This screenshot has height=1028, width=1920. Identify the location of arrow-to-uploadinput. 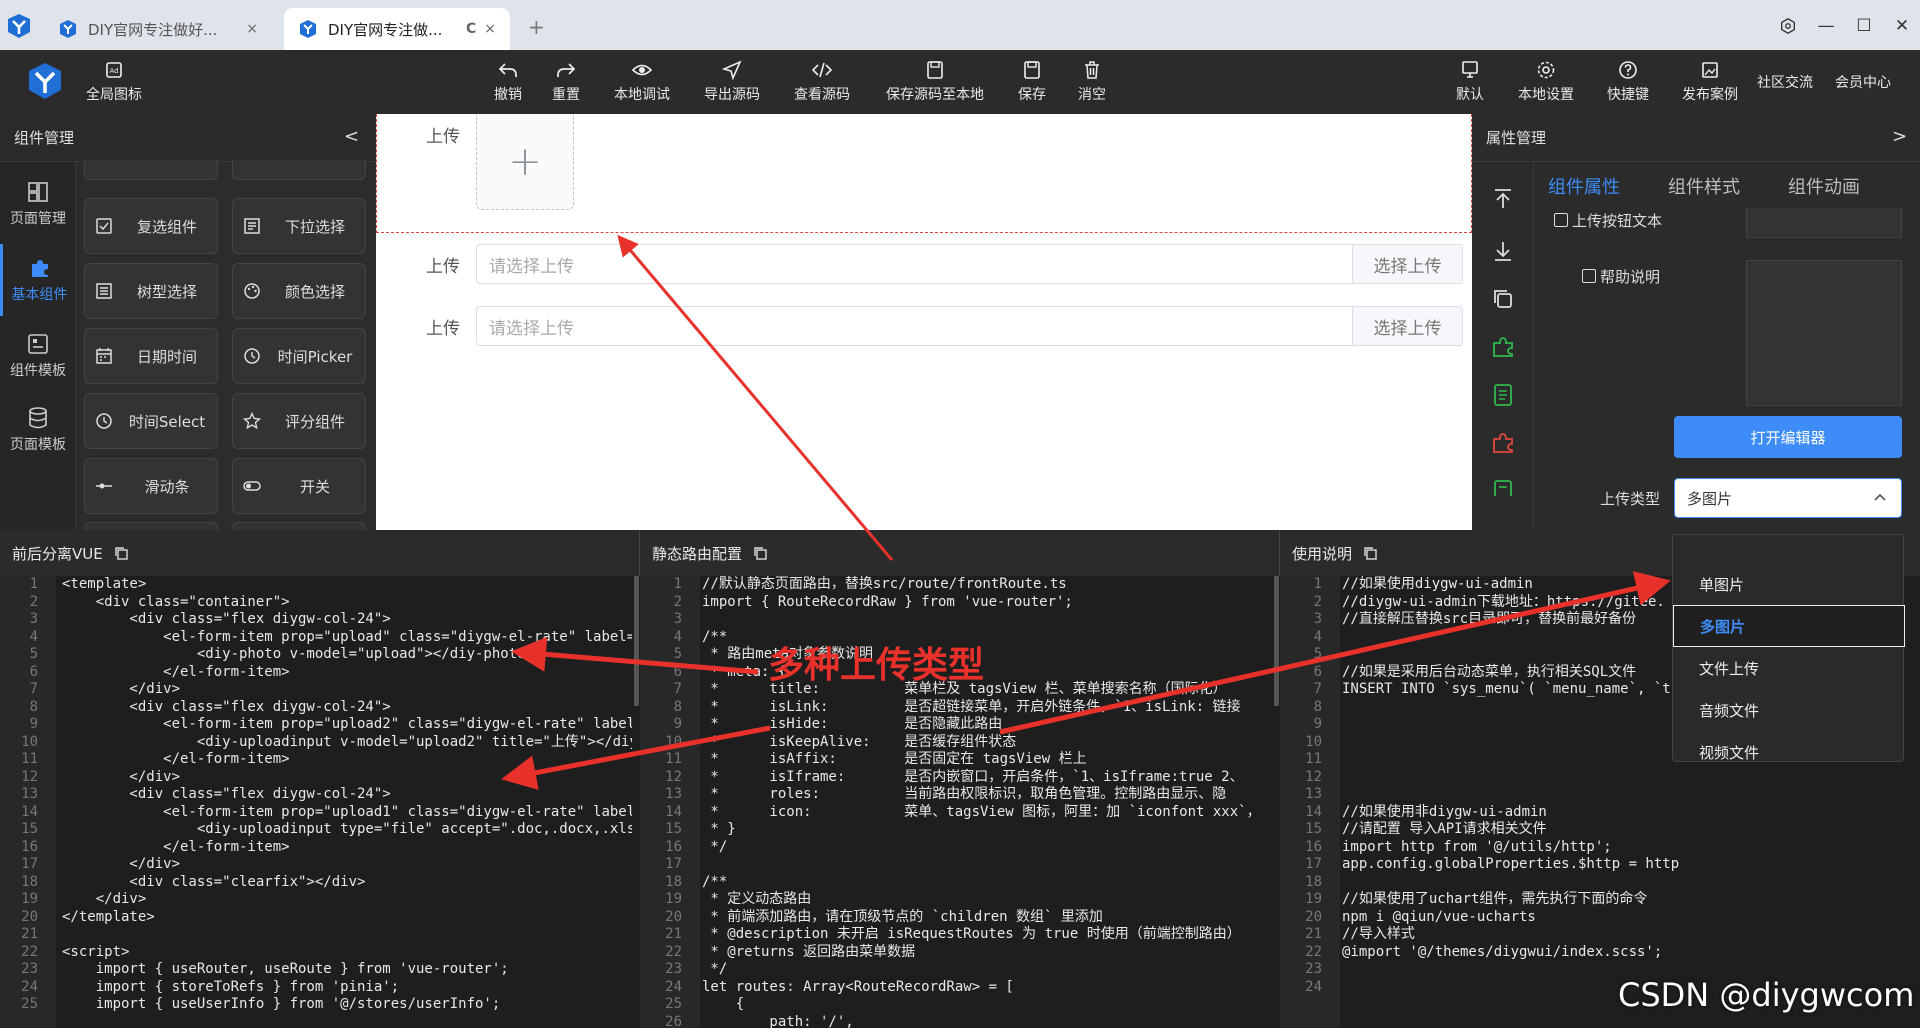
(636, 757).